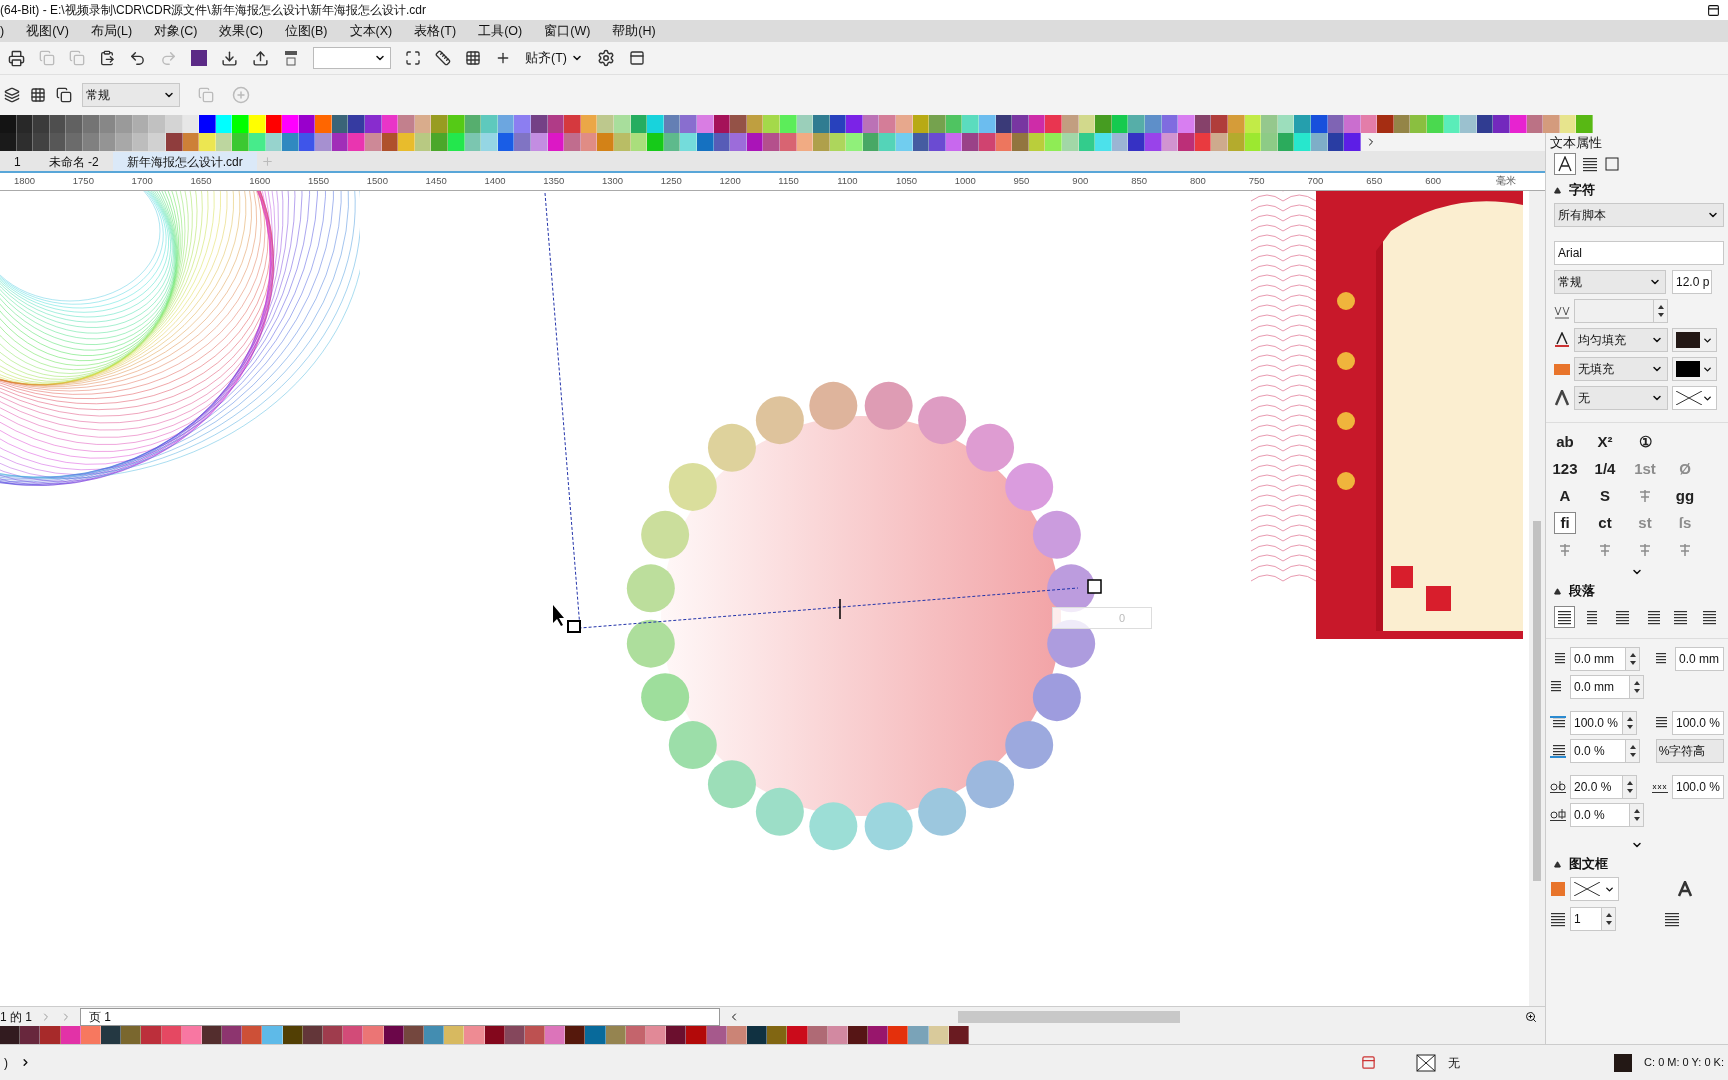  Describe the element at coordinates (25, 1062) in the screenshot. I see `expand-icon` at that location.